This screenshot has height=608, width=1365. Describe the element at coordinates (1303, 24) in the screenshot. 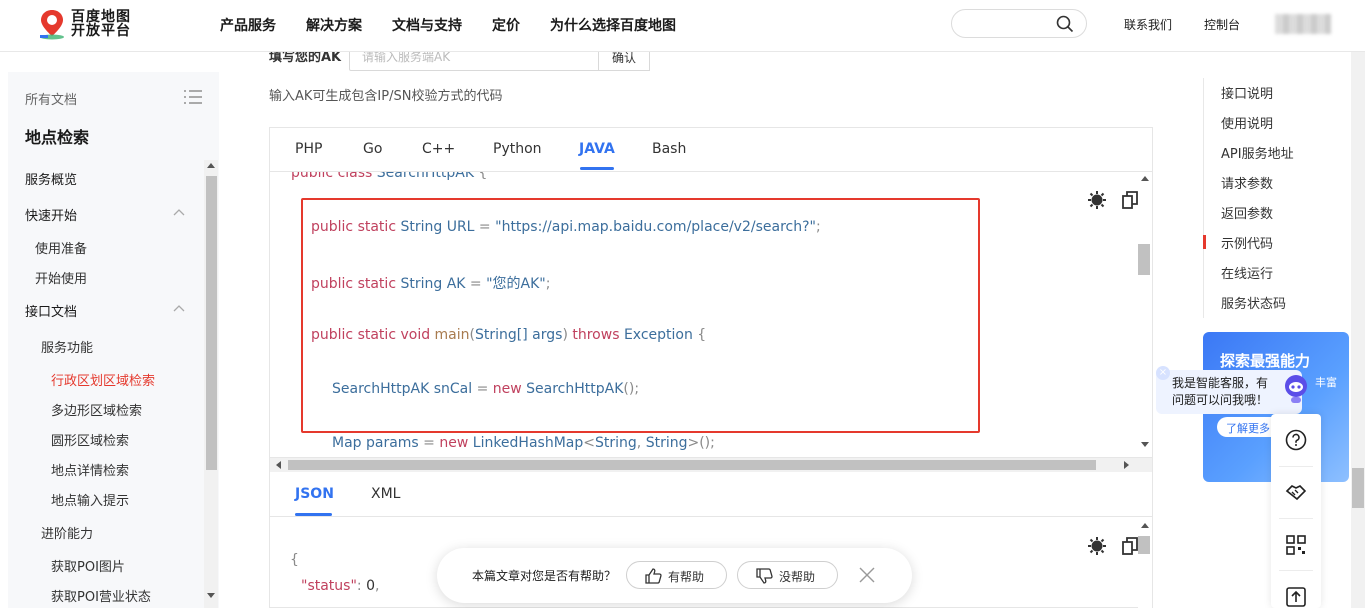

I see `avatar` at that location.